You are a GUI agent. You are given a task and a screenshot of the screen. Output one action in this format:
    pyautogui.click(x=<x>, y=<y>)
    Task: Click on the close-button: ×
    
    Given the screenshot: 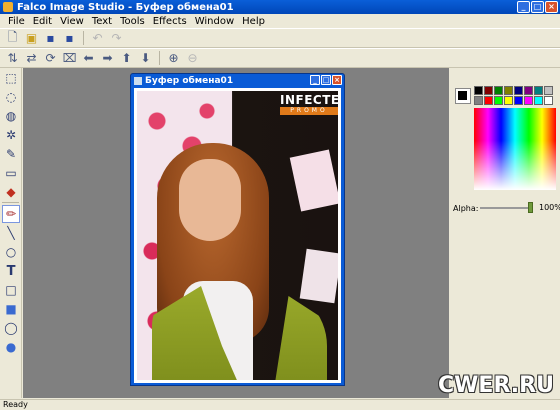 What is the action you would take?
    pyautogui.click(x=551, y=7)
    